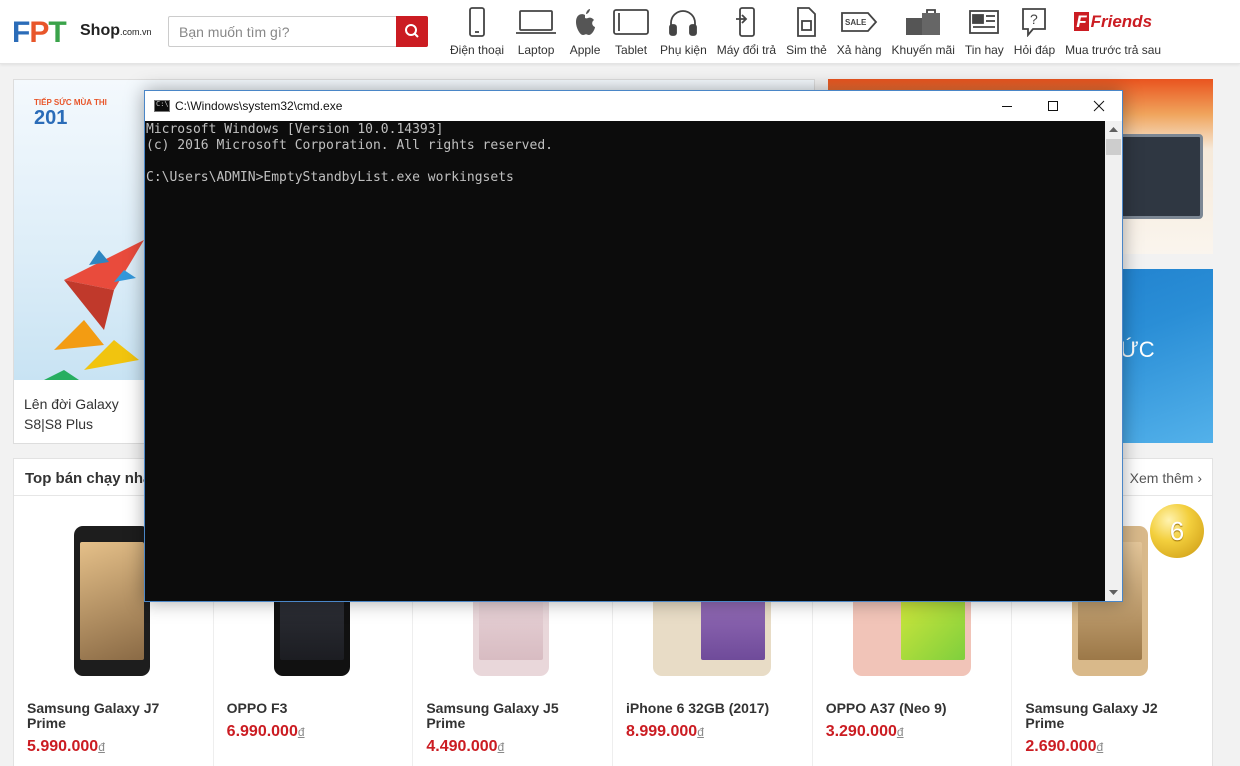  I want to click on fptshop-logo: FPT Shop.com.vn, so click(85, 31).